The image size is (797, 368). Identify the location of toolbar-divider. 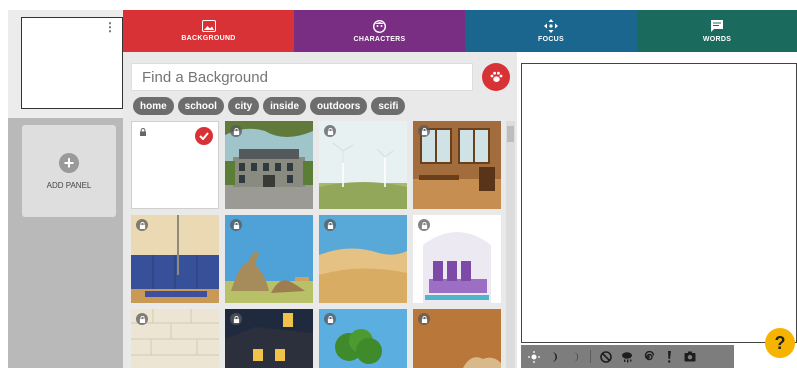
(590, 356).